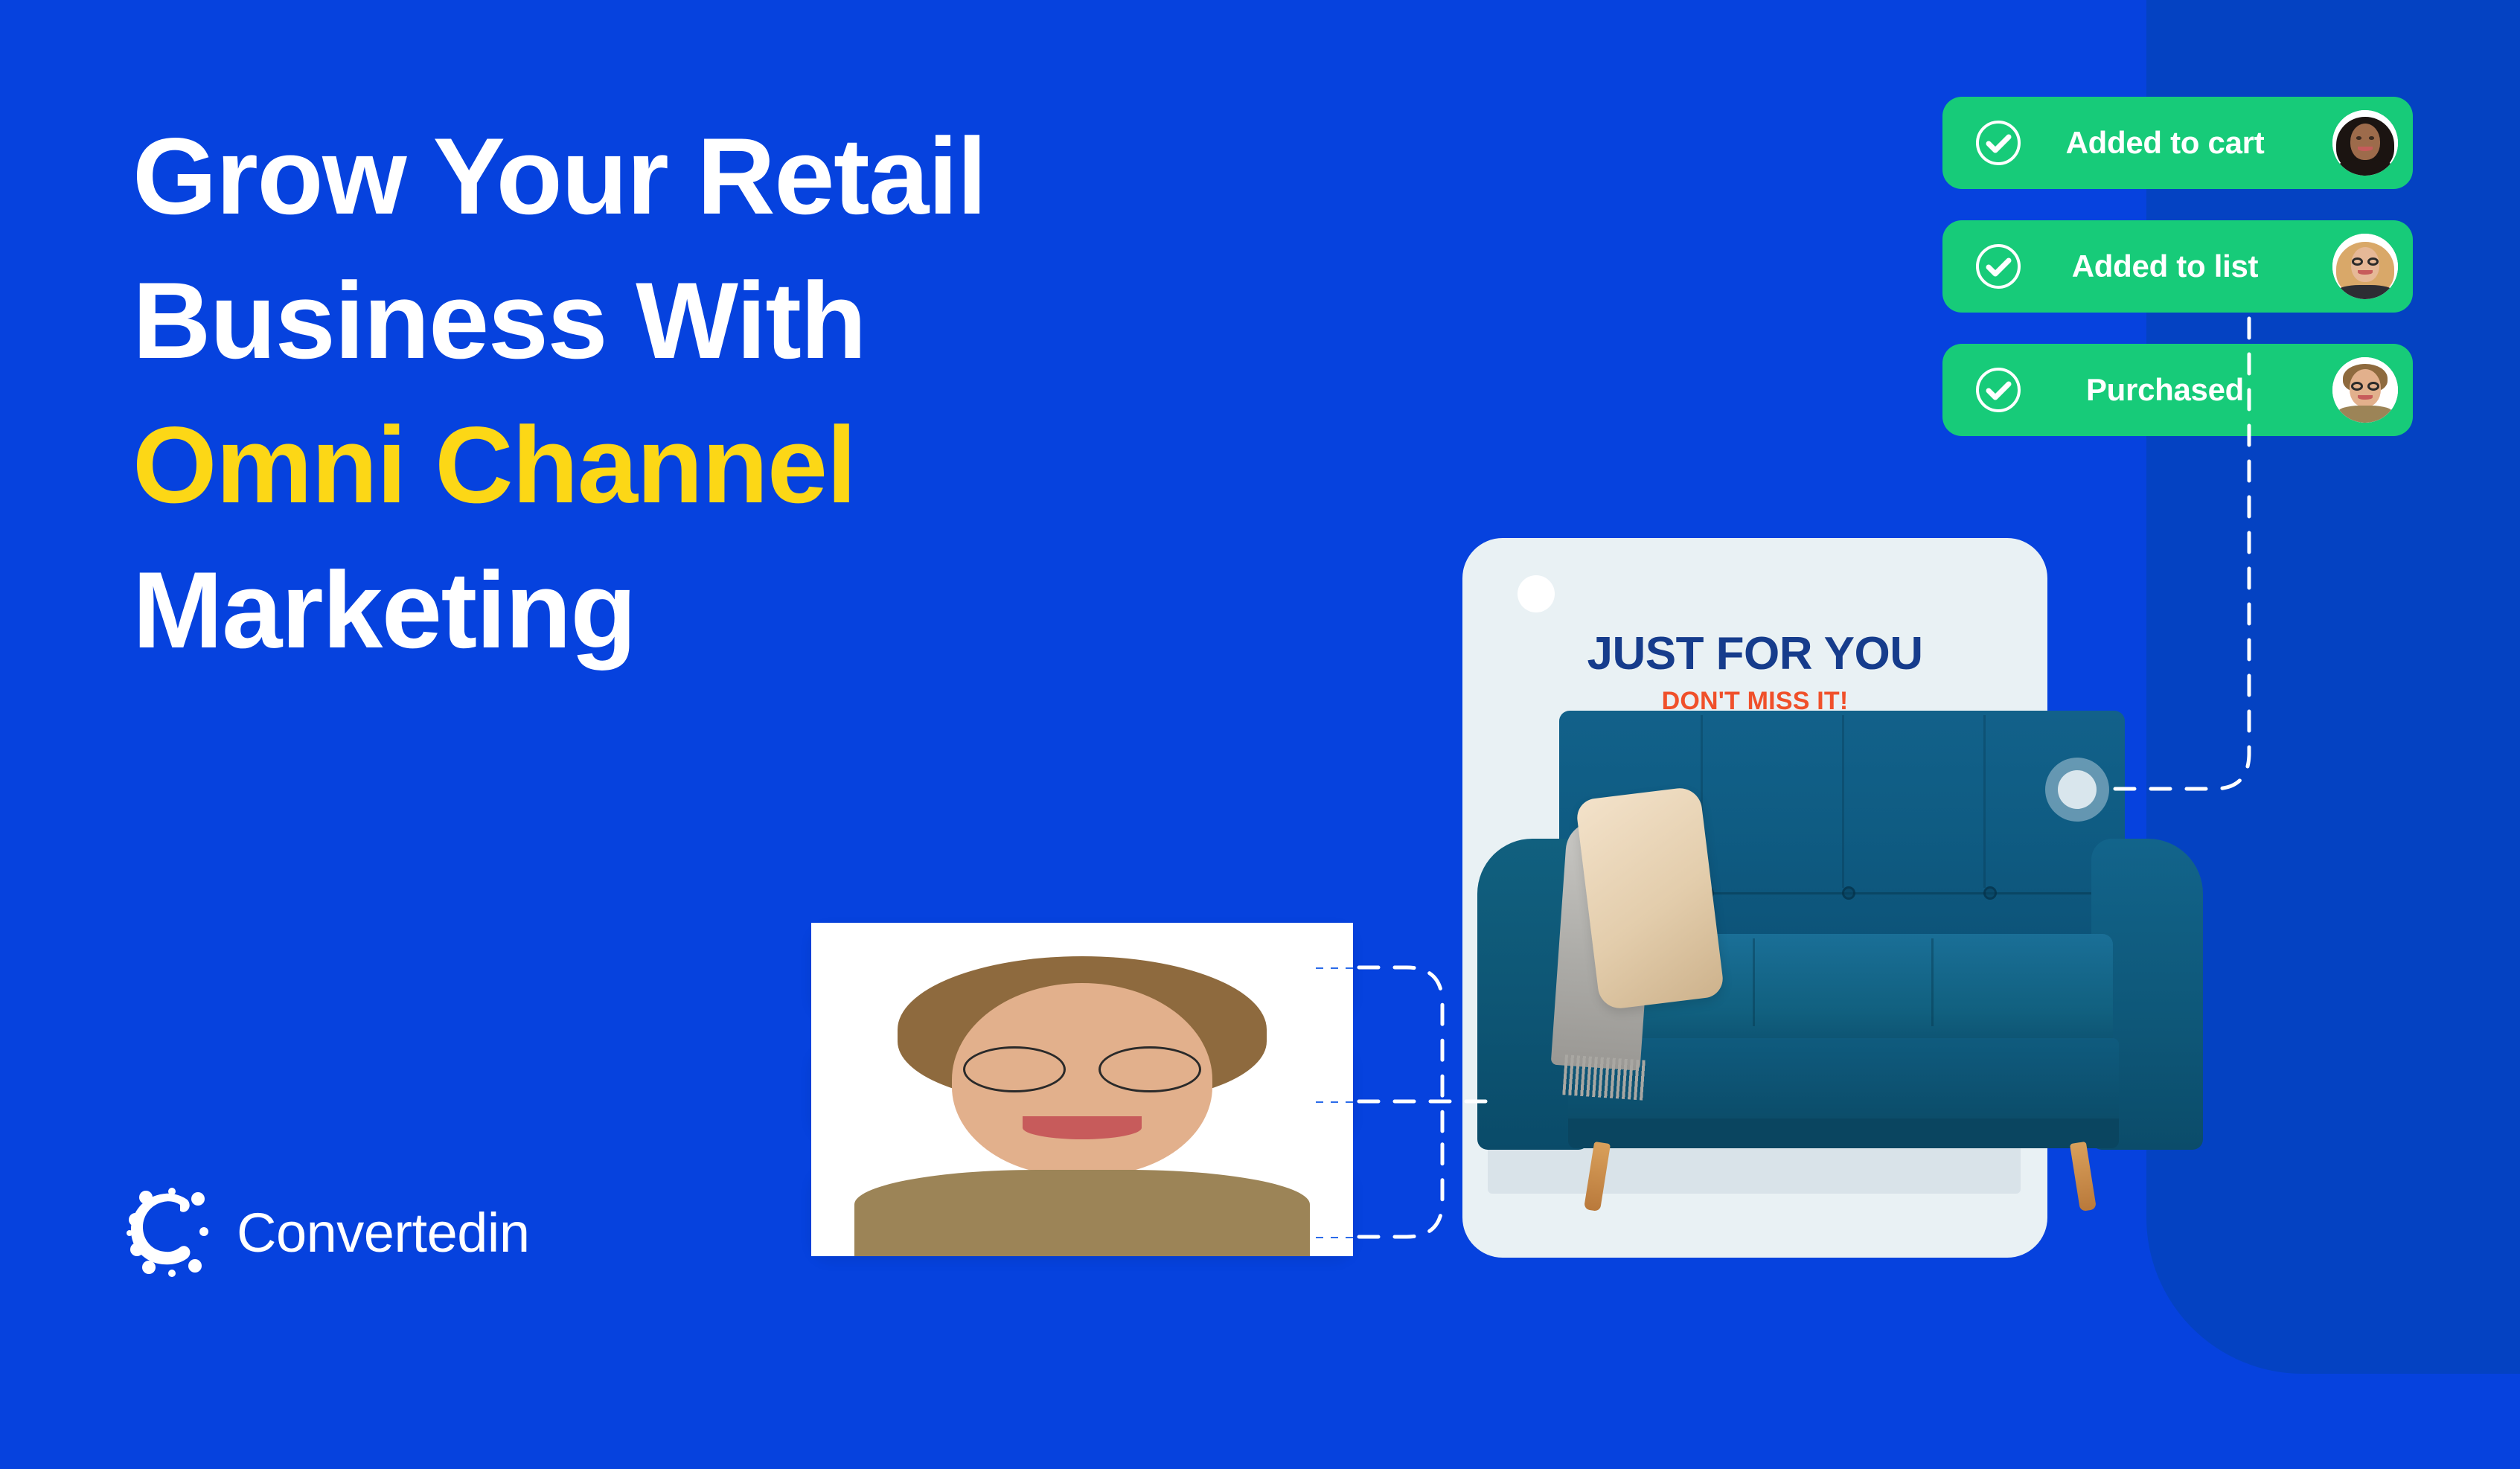  I want to click on search-query-list: sofa for sale, so click(1082, 1089).